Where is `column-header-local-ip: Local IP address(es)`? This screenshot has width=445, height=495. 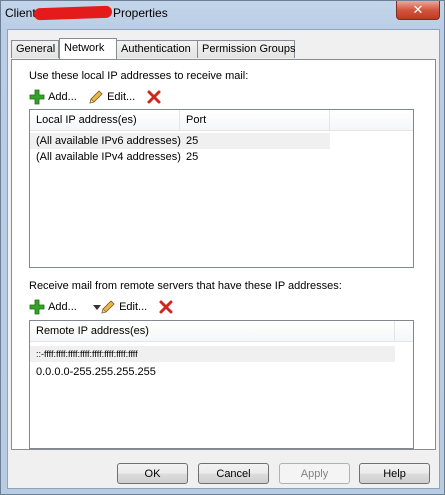 column-header-local-ip: Local IP address(es) is located at coordinates (105, 120).